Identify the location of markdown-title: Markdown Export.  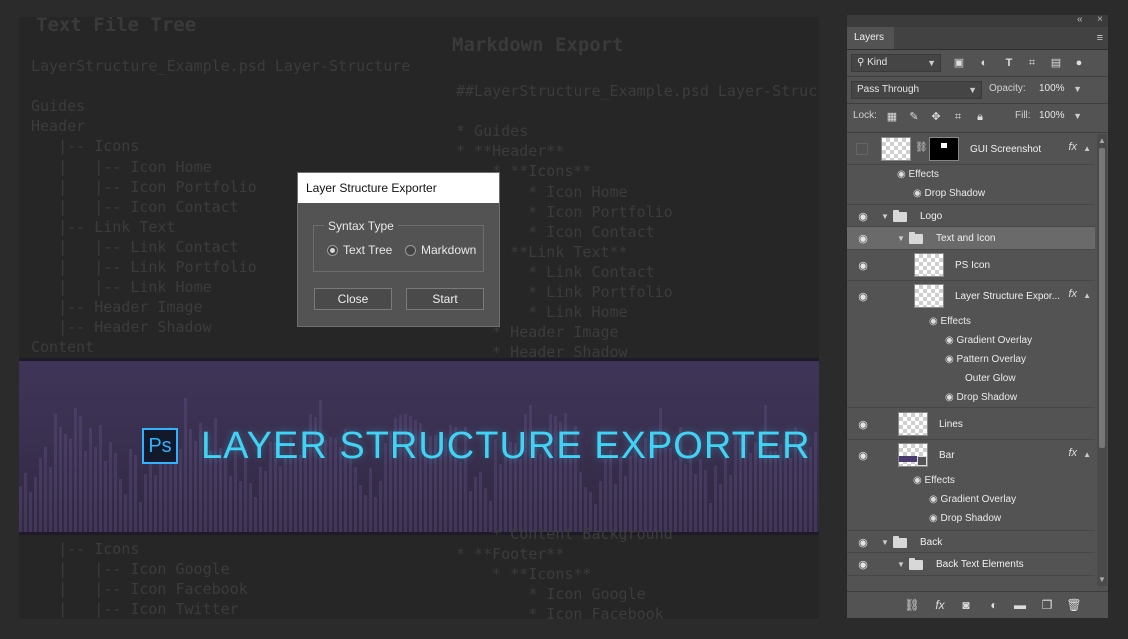
(538, 45).